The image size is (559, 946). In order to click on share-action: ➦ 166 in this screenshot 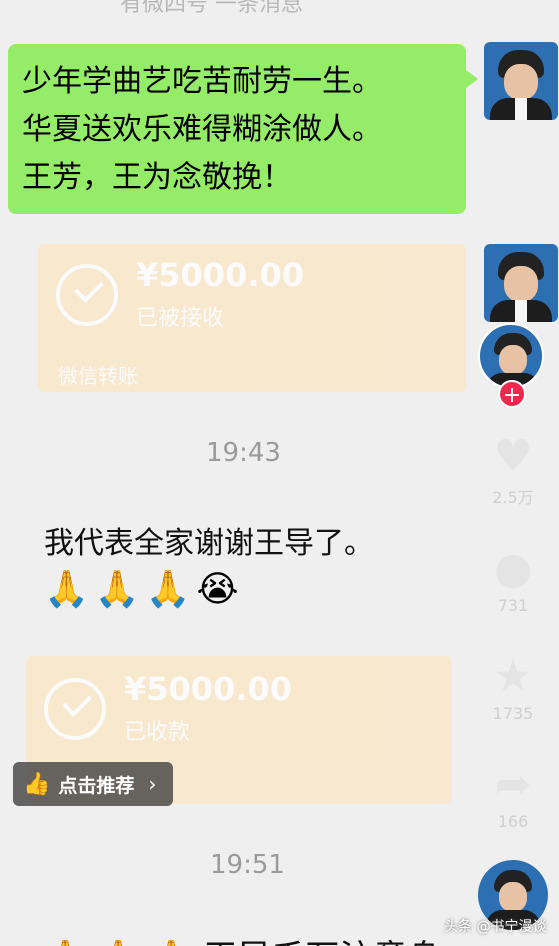, I will do `click(513, 794)`.